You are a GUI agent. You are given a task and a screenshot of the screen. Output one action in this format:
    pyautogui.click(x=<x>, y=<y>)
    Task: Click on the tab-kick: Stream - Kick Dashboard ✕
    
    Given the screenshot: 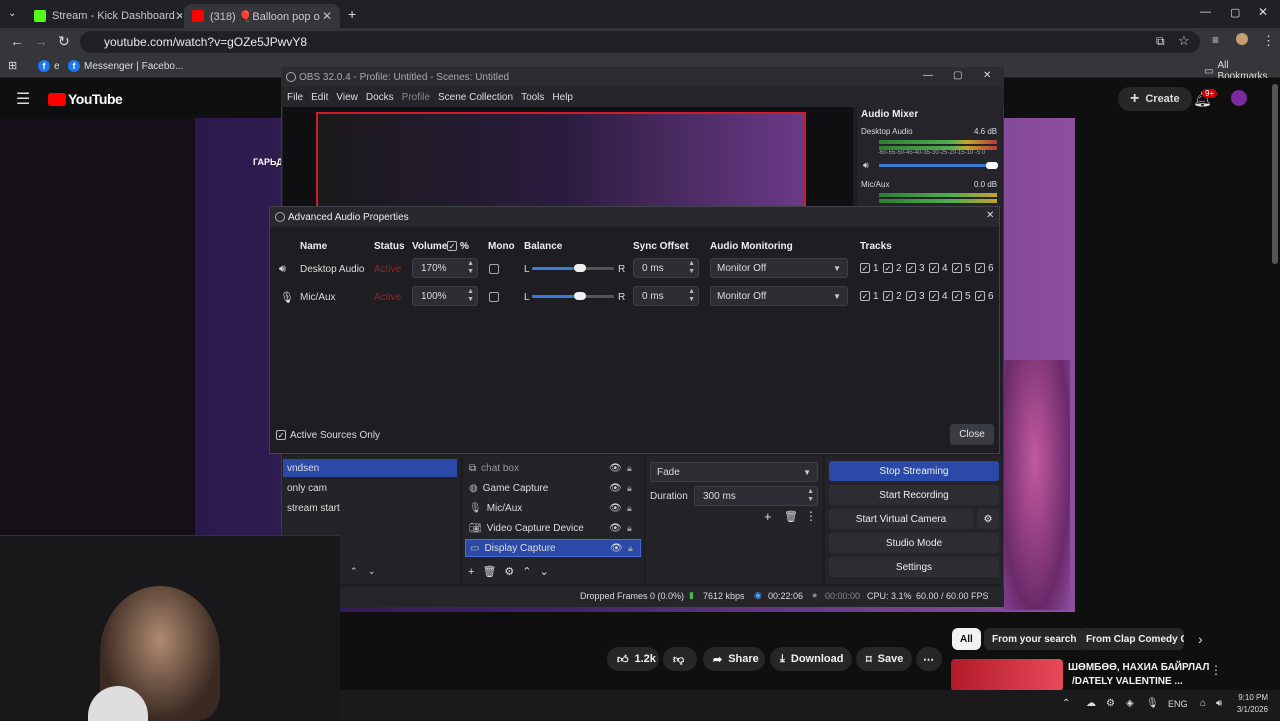 What is the action you would take?
    pyautogui.click(x=104, y=16)
    